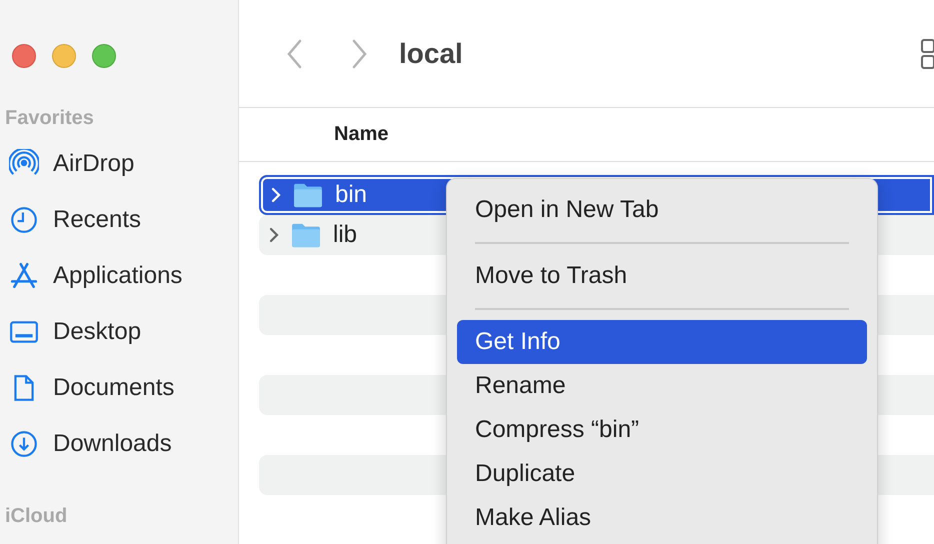 The image size is (934, 544). Describe the element at coordinates (24, 276) in the screenshot. I see `applications-icon` at that location.